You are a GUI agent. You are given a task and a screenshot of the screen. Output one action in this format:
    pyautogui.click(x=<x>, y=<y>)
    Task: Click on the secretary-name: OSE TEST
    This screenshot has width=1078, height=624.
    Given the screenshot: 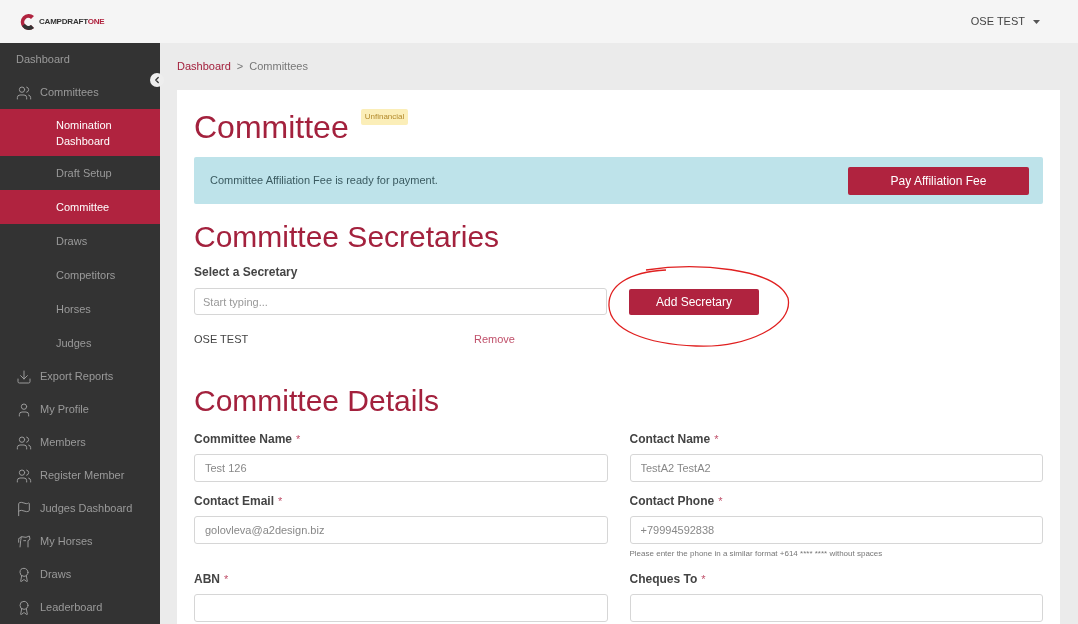 What is the action you would take?
    pyautogui.click(x=222, y=339)
    